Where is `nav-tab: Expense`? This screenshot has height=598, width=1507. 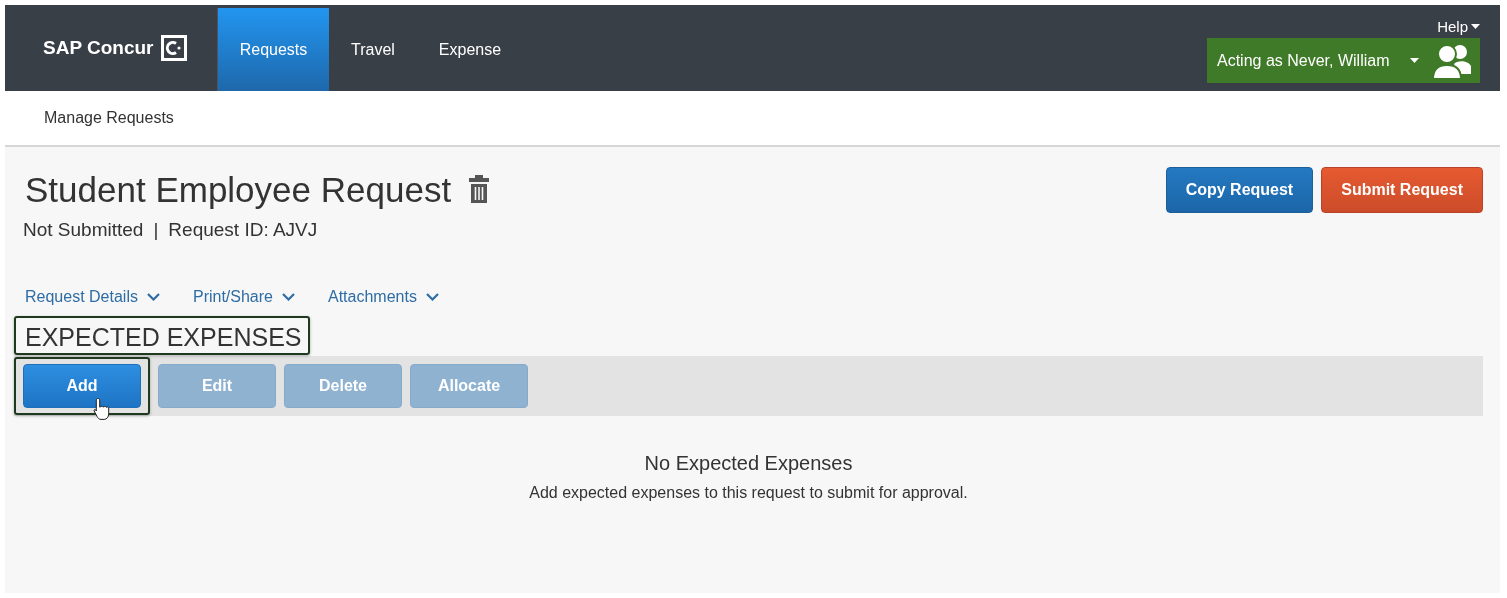 nav-tab: Expense is located at coordinates (470, 49).